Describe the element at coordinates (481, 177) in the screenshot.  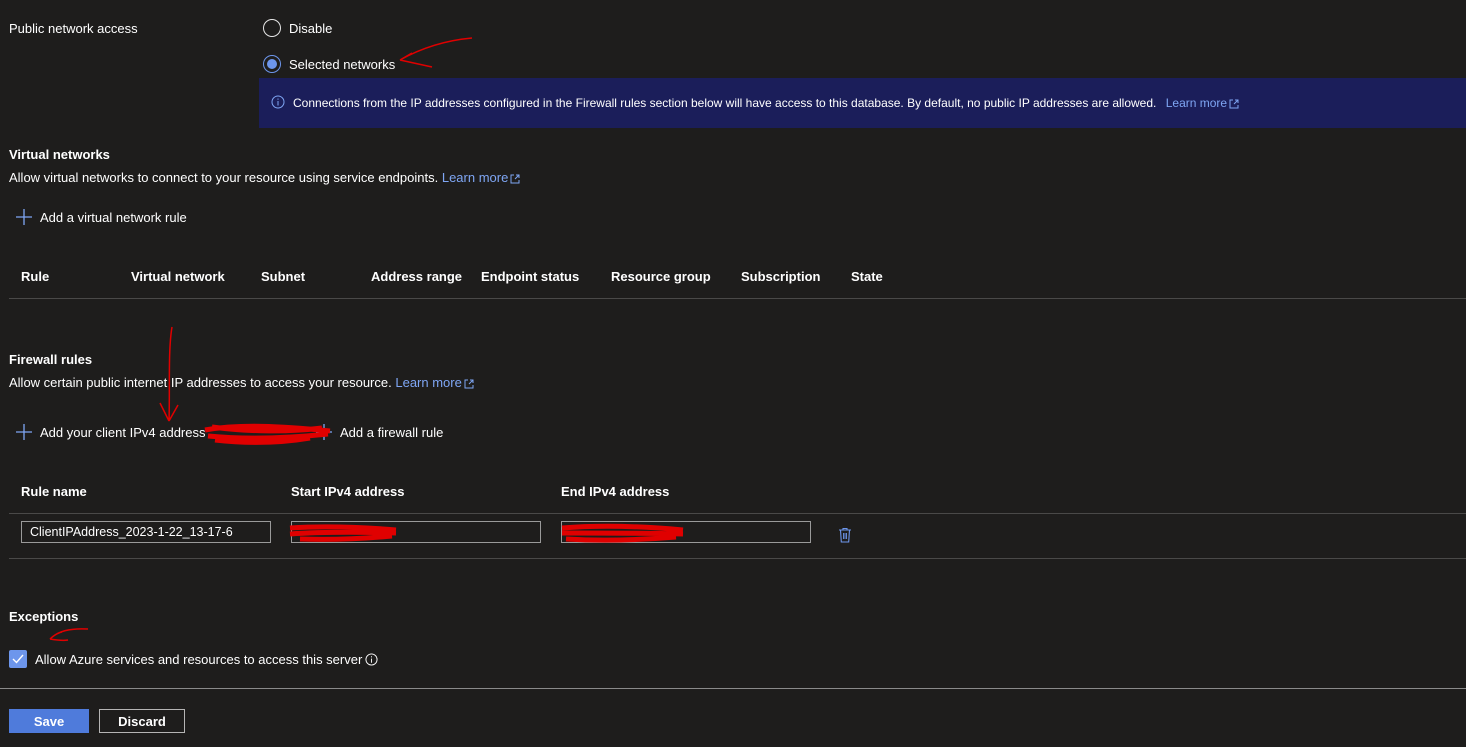
I see `virtual-networks-learn-more-link: Learn more` at that location.